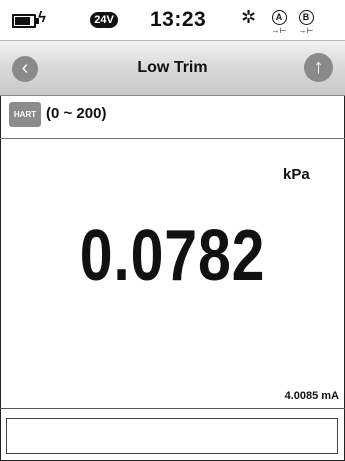 Image resolution: width=345 pixels, height=461 pixels. I want to click on unit-label: kPa, so click(296, 174).